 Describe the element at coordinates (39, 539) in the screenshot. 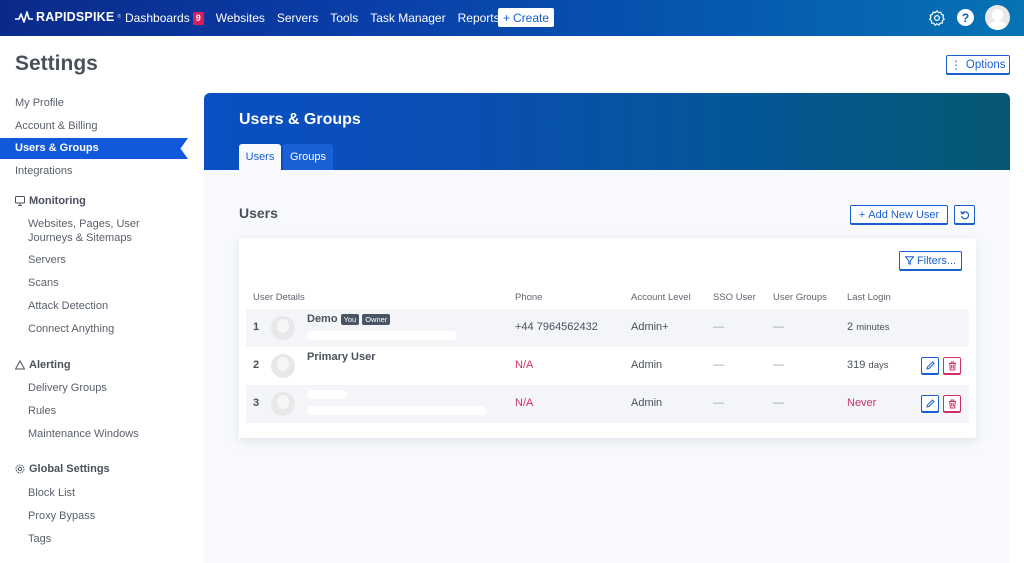

I see `sidebar-item-tags: Tags` at that location.